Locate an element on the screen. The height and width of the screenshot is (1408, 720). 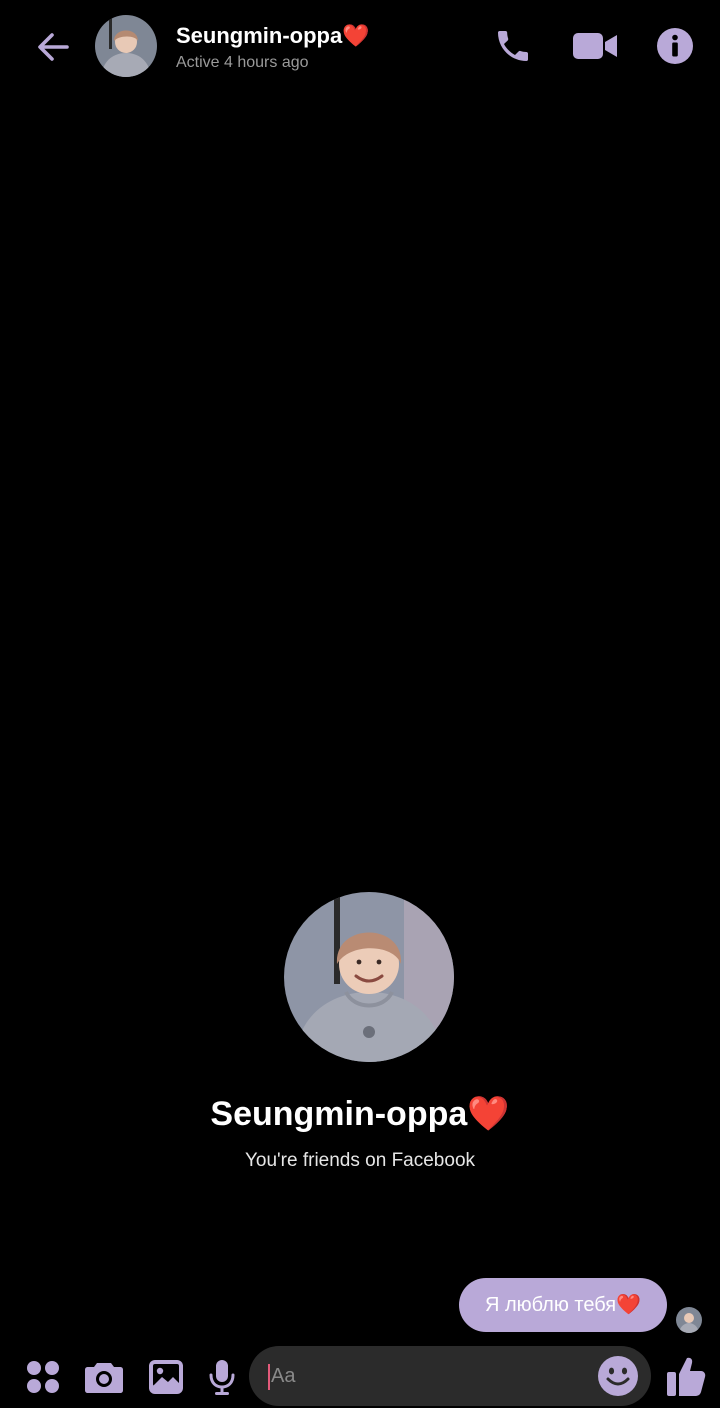
emoji-icon is located at coordinates (618, 1376).